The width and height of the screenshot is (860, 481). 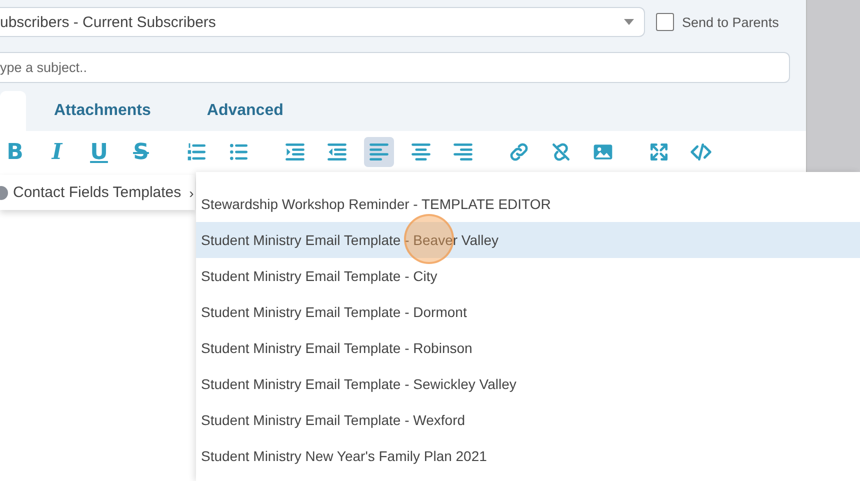 I want to click on tab: Advanced, so click(x=245, y=111).